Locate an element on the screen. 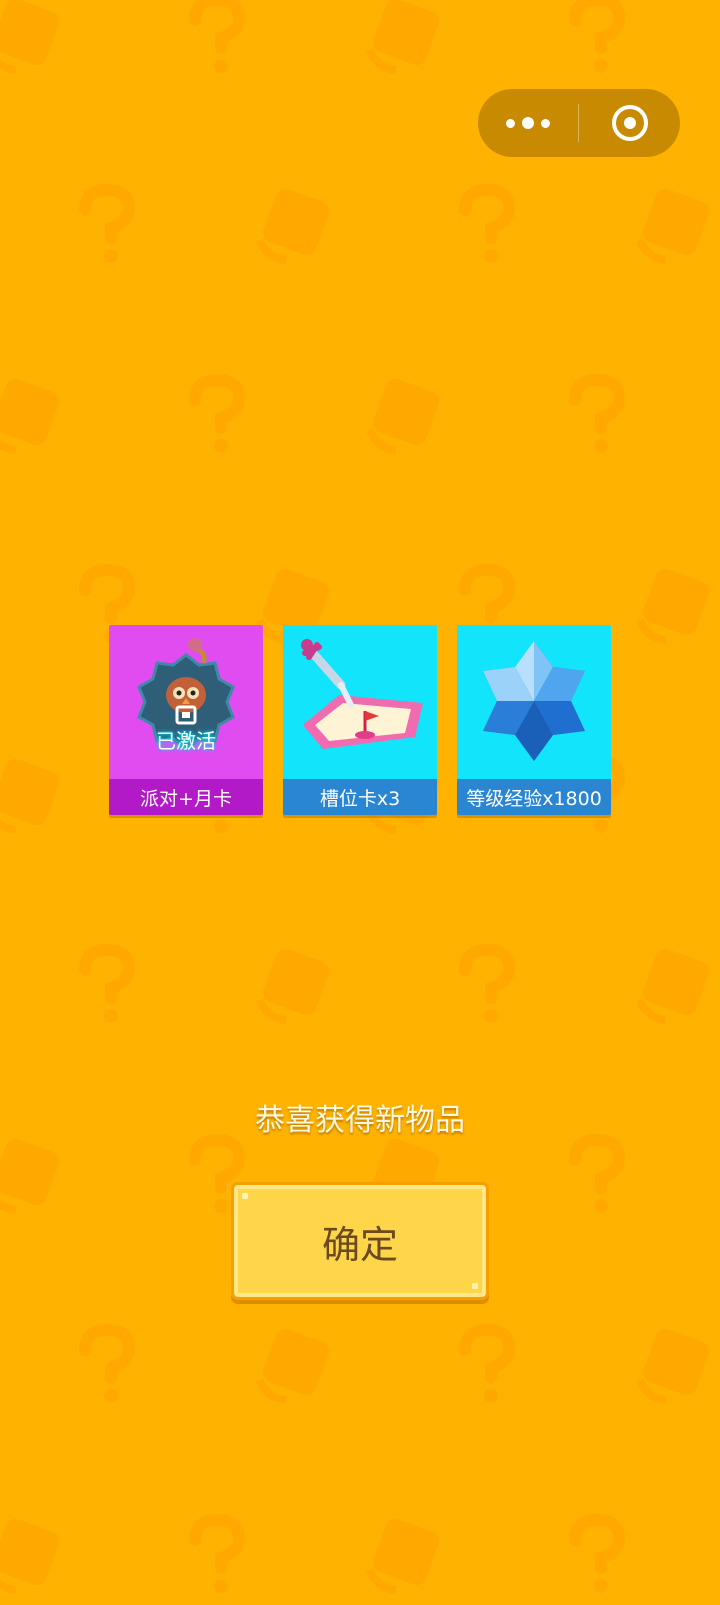  close-button is located at coordinates (629, 123).